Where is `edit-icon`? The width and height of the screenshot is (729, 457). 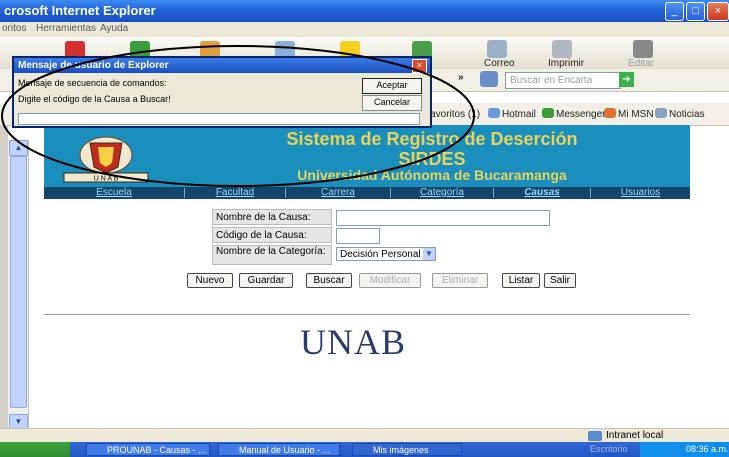 edit-icon is located at coordinates (643, 49).